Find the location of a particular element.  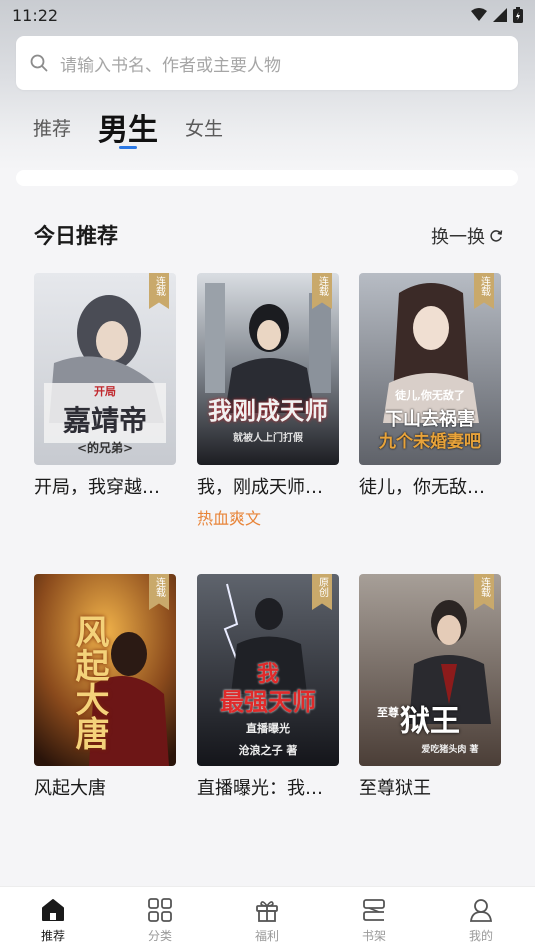

book-card: 至尊 狱王 爱吃猪头肉 著 连载 至尊狱王 is located at coordinates (430, 687).